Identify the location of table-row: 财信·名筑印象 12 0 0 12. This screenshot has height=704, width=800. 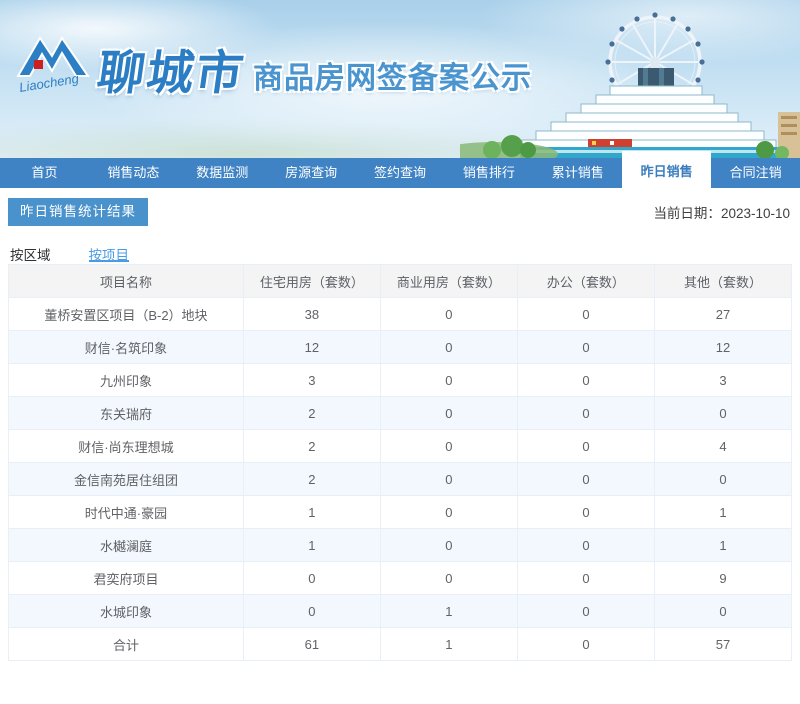
(400, 347).